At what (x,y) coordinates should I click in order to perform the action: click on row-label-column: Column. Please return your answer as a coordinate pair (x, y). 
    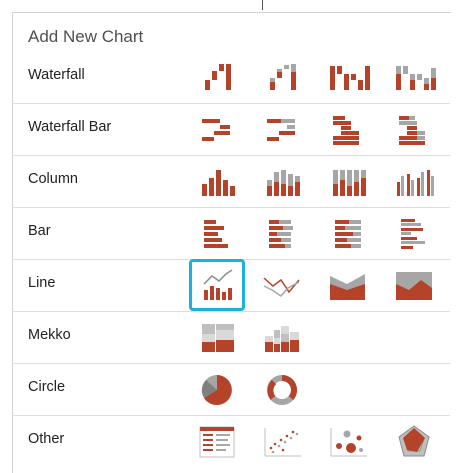
    Looking at the image, I should click on (53, 179).